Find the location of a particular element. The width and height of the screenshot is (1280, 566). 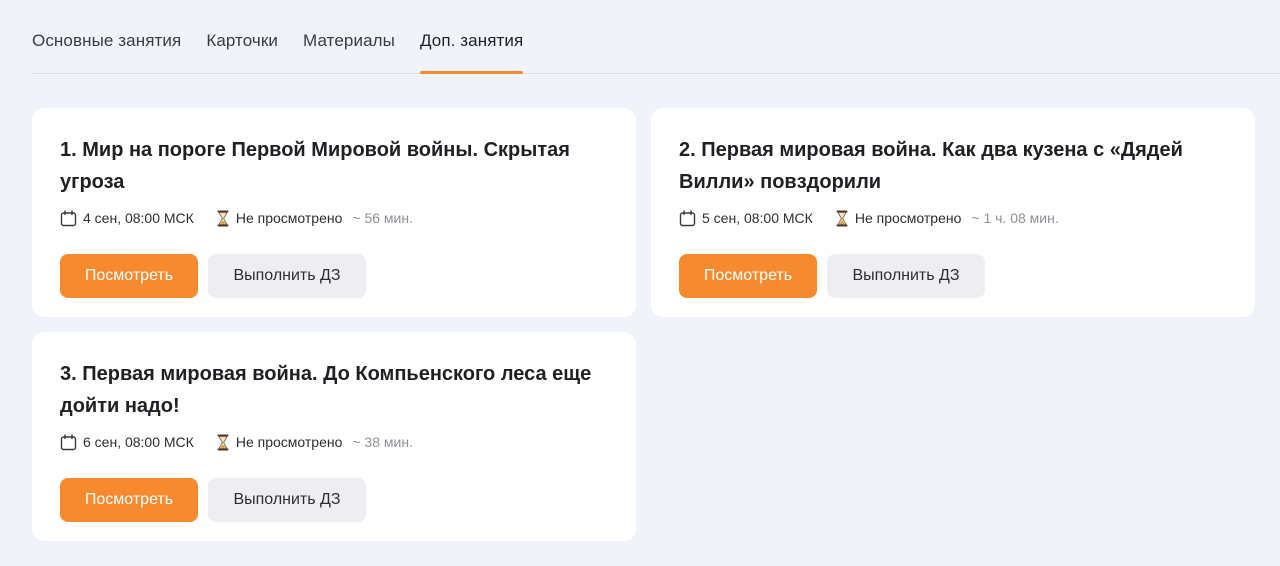

tab-main-lessons: Основные занятия is located at coordinates (106, 36).